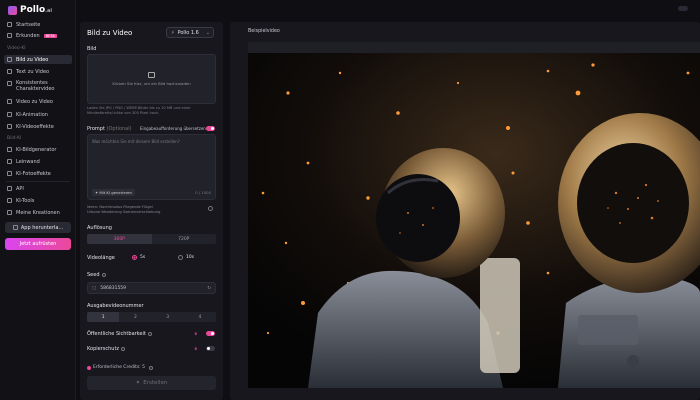 This screenshot has height=400, width=700. What do you see at coordinates (9, 24) in the screenshot?
I see `home-icon` at bounding box center [9, 24].